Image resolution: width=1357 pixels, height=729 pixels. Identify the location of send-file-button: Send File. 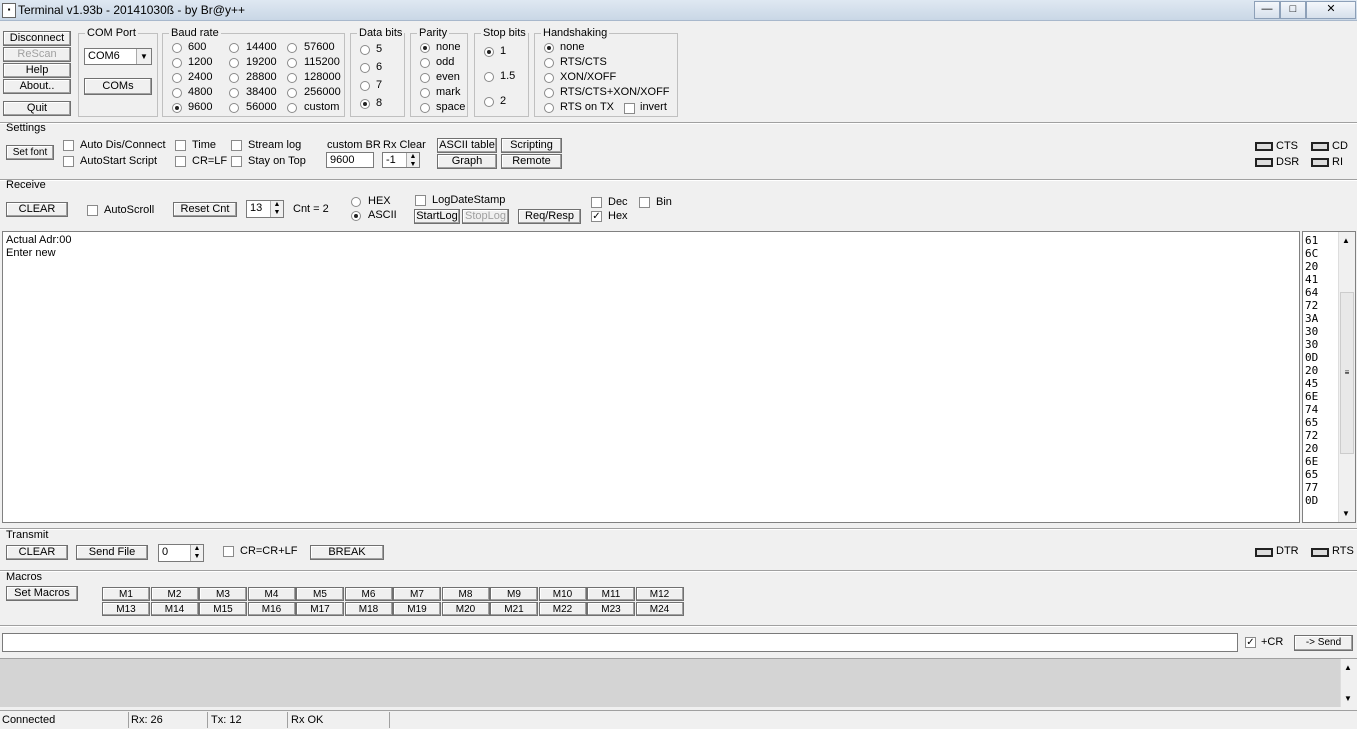
(112, 552).